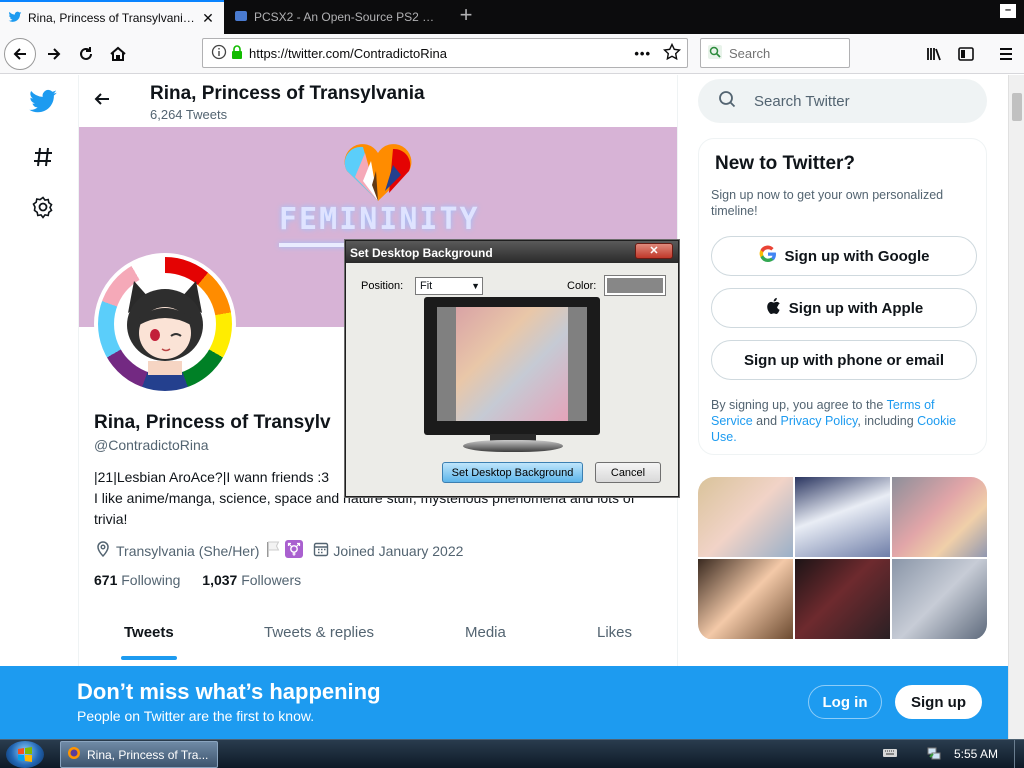  I want to click on sign-up-google-button: Sign up with Google, so click(844, 256).